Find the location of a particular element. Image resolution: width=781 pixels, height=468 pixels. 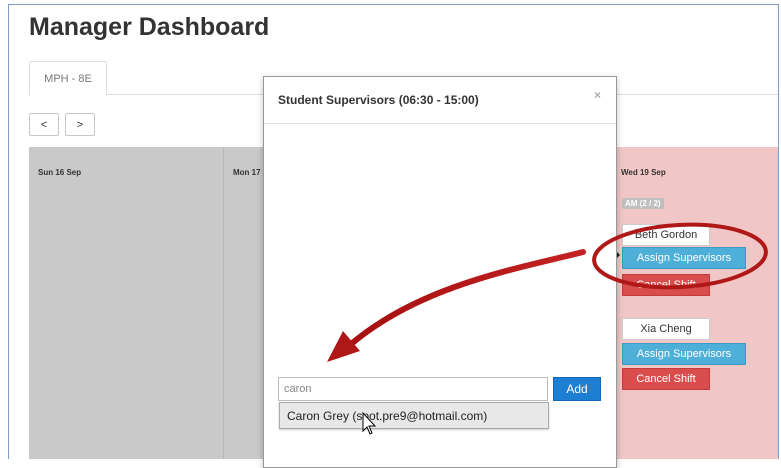

supervisor-beth-gordon: Beth Gordon is located at coordinates (666, 235).